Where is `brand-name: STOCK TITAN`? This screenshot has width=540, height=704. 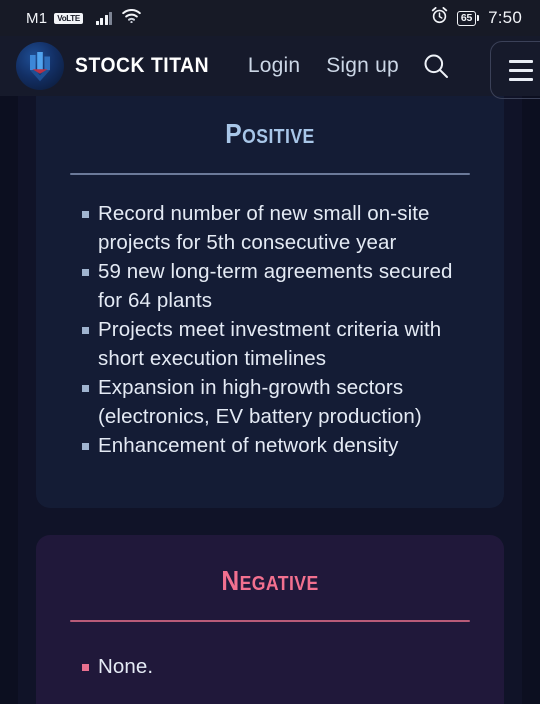 brand-name: STOCK TITAN is located at coordinates (142, 65).